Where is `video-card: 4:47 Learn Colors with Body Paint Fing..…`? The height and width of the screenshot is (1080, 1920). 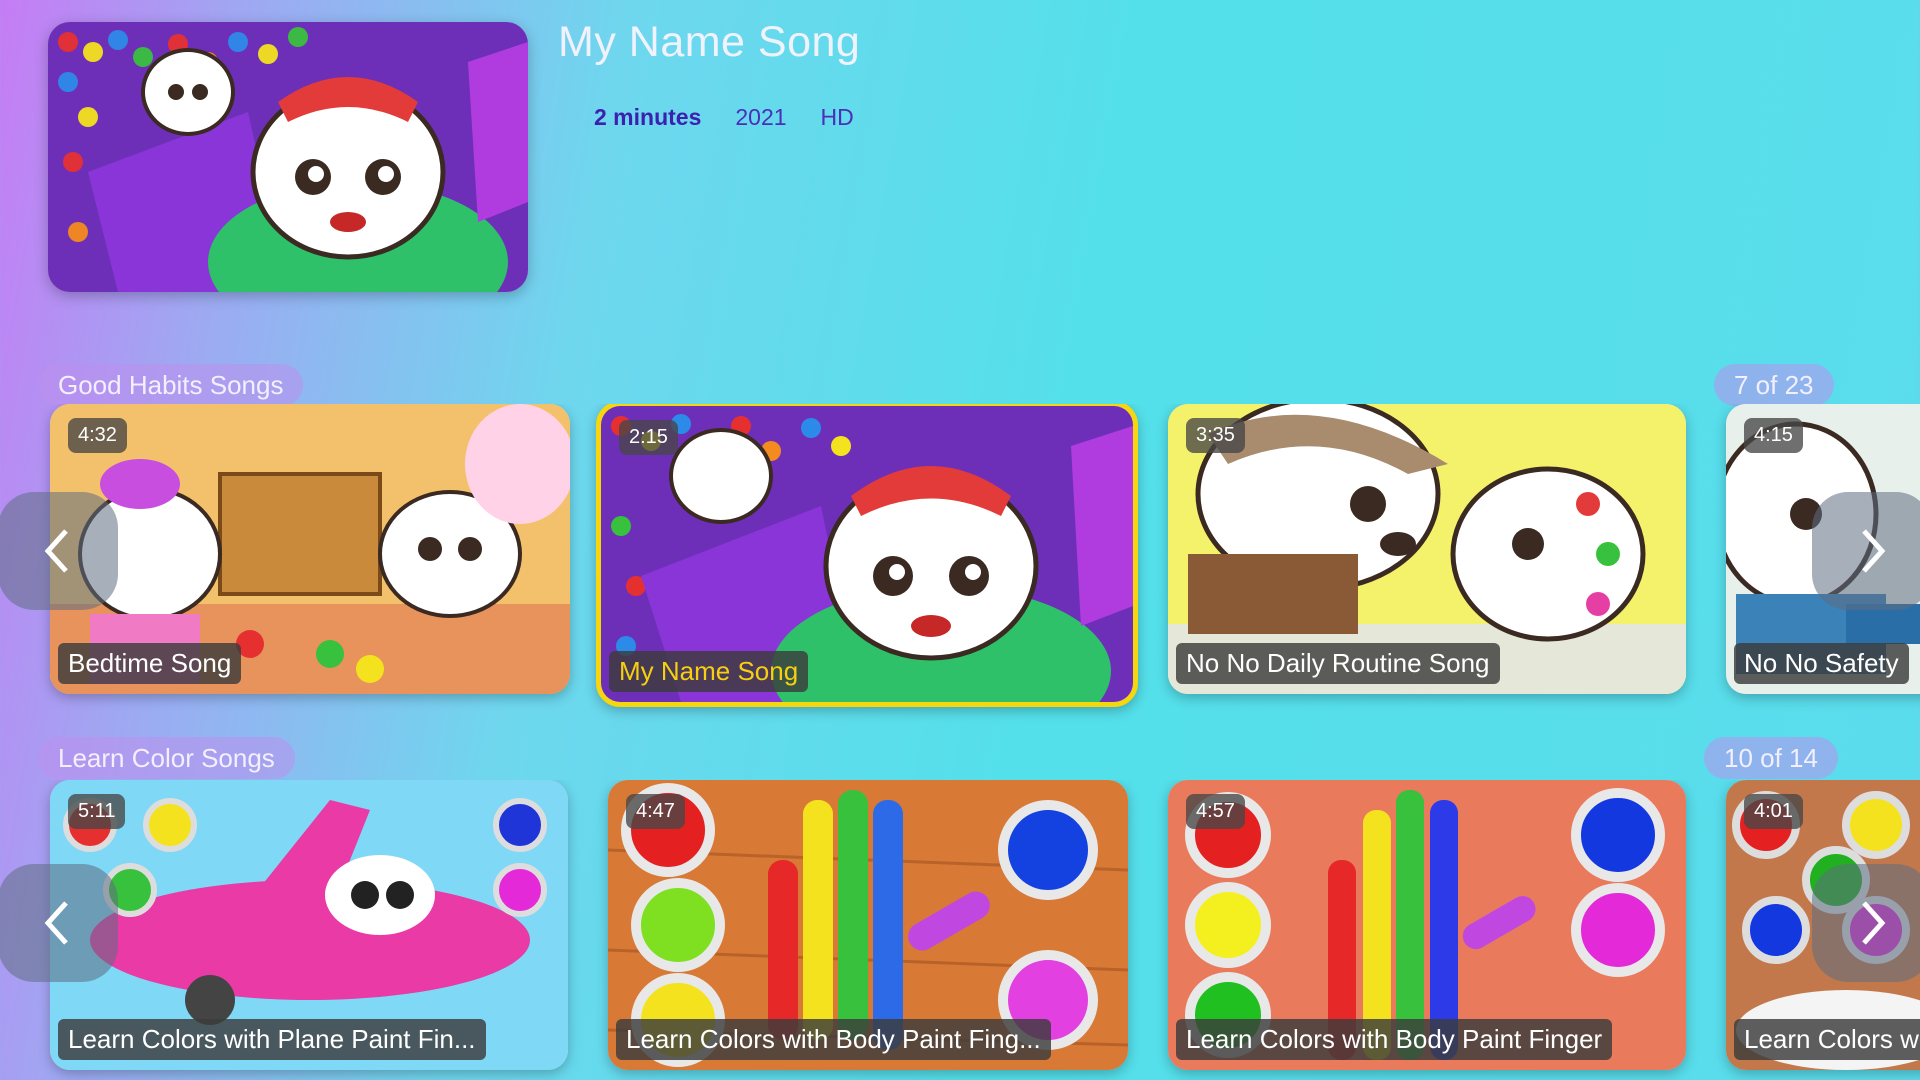
video-card: 4:47 Learn Colors with Body Paint Fing..… is located at coordinates (868, 925).